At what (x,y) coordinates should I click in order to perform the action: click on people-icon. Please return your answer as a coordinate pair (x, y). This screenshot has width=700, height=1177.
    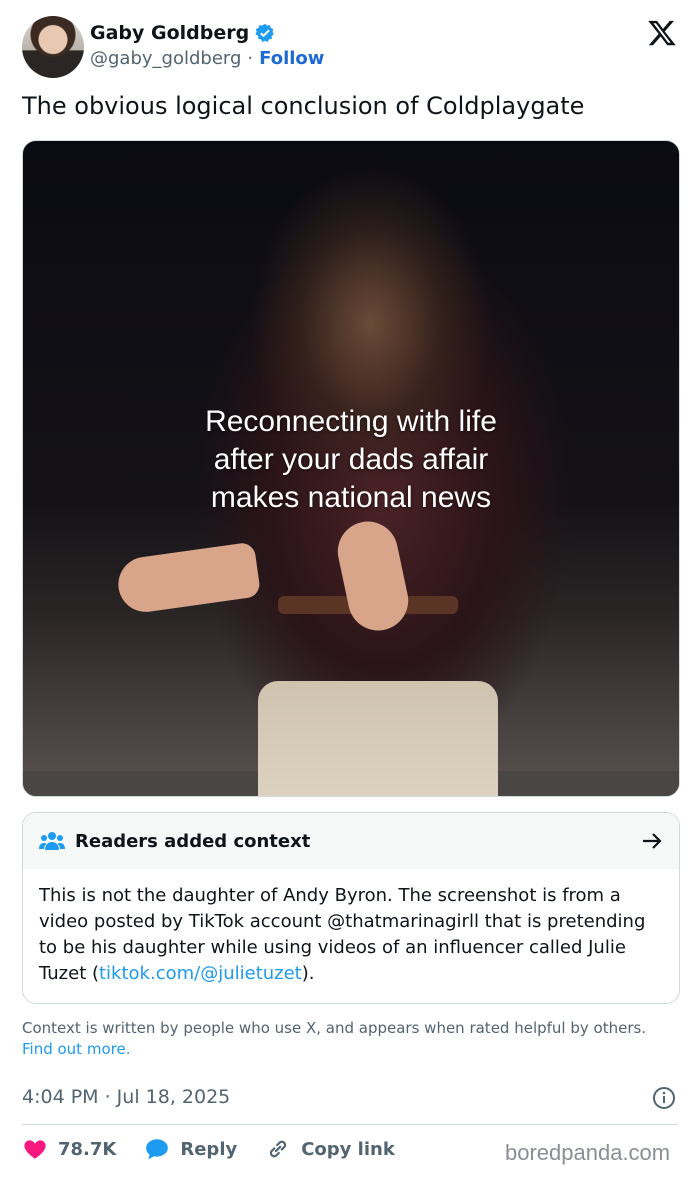
    Looking at the image, I should click on (52, 841).